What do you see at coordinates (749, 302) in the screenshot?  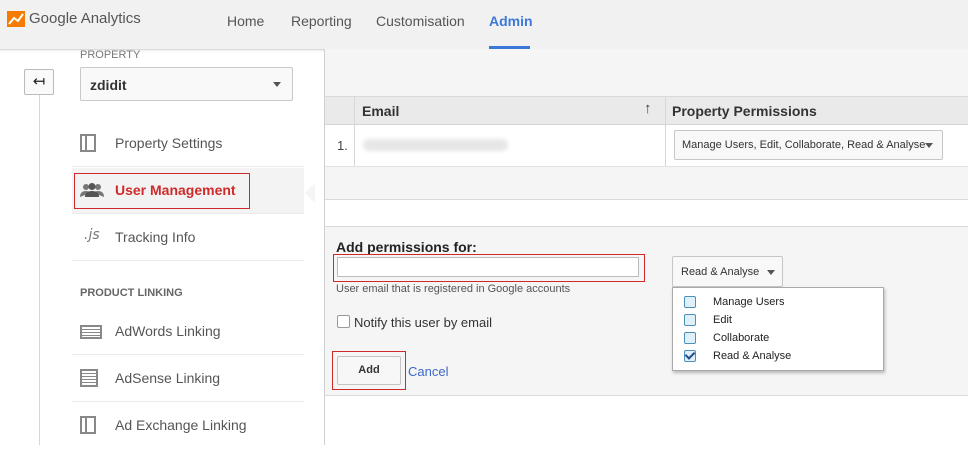 I see `option-label: Manage Users` at bounding box center [749, 302].